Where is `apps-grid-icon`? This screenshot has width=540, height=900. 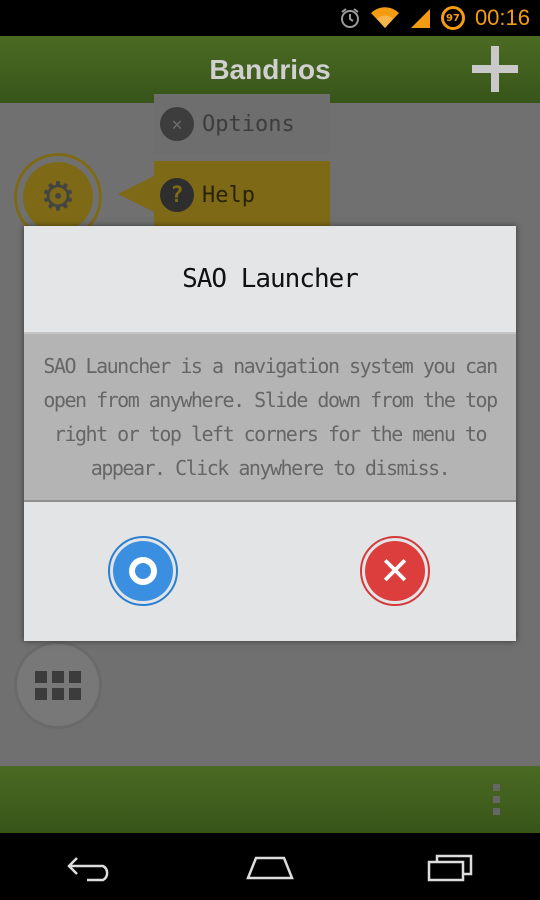
apps-grid-icon is located at coordinates (58, 685).